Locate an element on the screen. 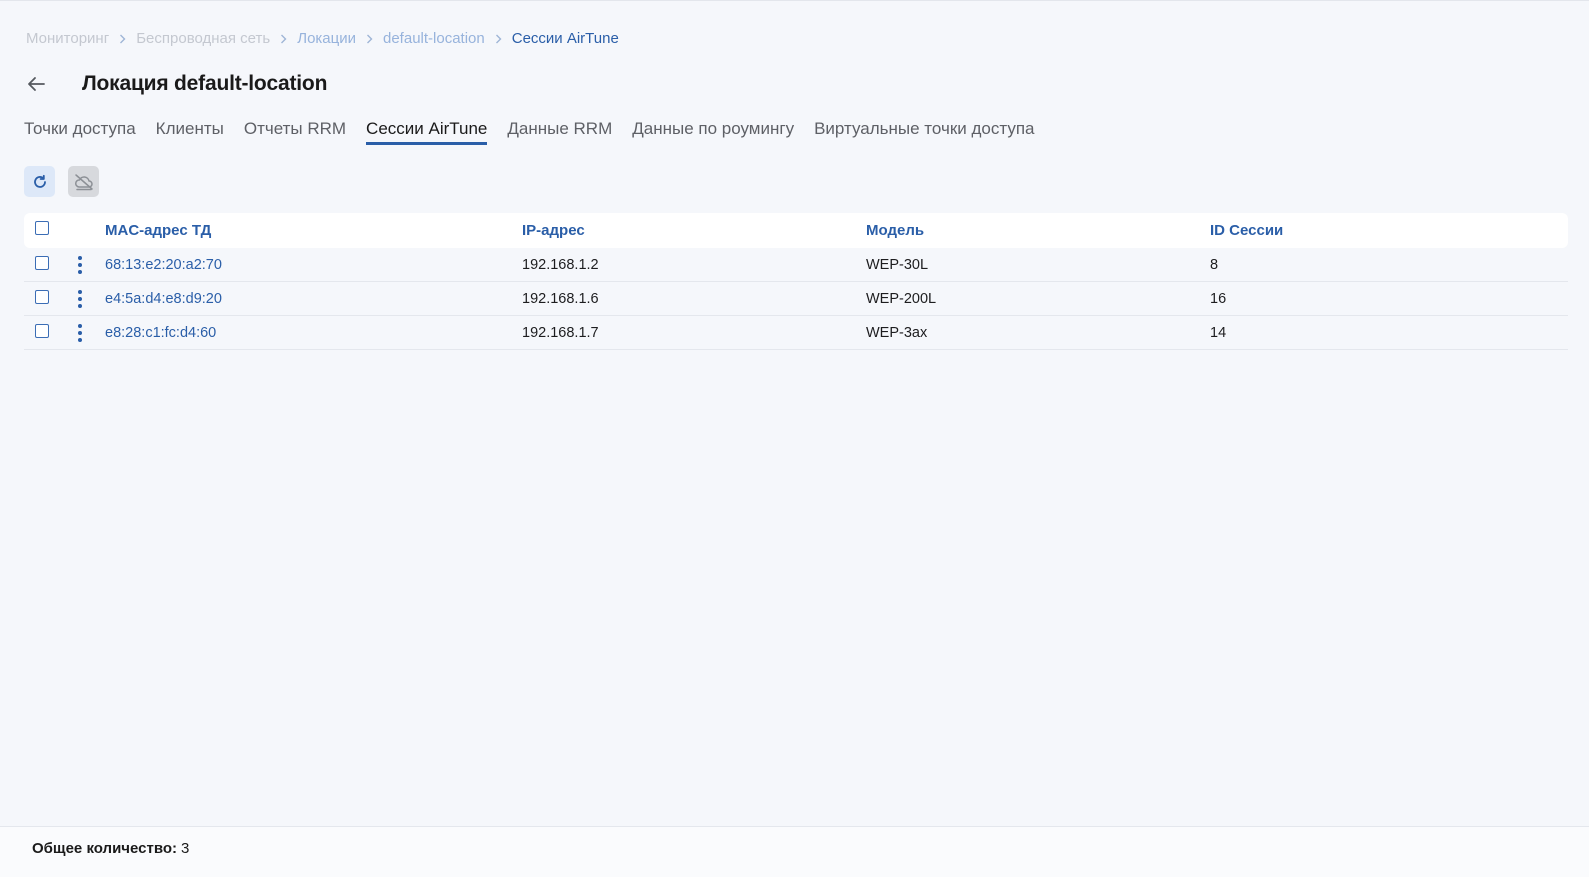  page-header: Локация default-location is located at coordinates (175, 84).